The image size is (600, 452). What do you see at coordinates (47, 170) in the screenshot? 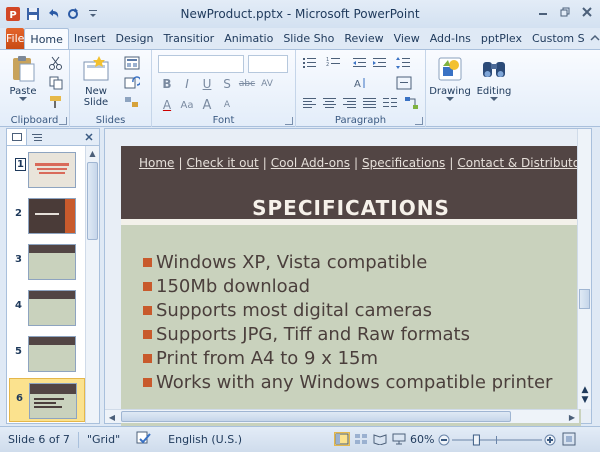
I see `slide-thumbnail-1: 1` at bounding box center [47, 170].